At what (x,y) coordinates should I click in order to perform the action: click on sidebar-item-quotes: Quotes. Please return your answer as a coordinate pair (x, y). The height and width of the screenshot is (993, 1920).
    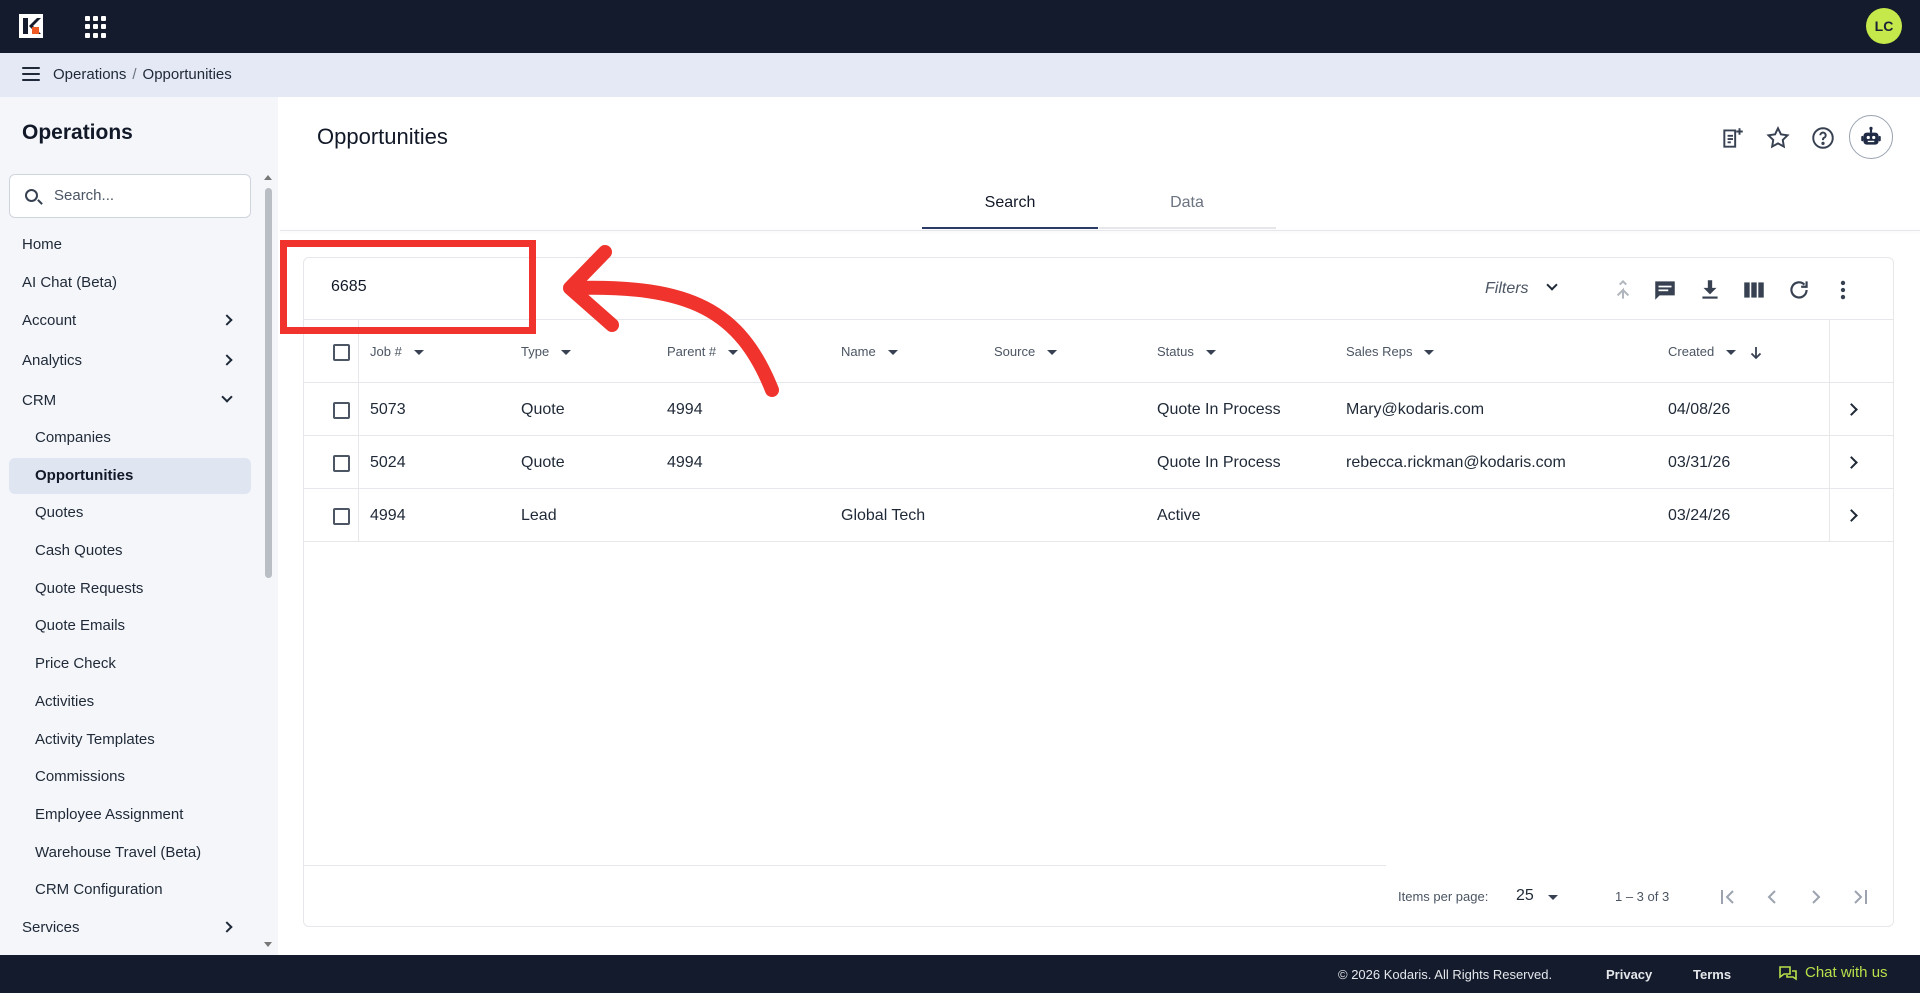
    Looking at the image, I should click on (59, 512).